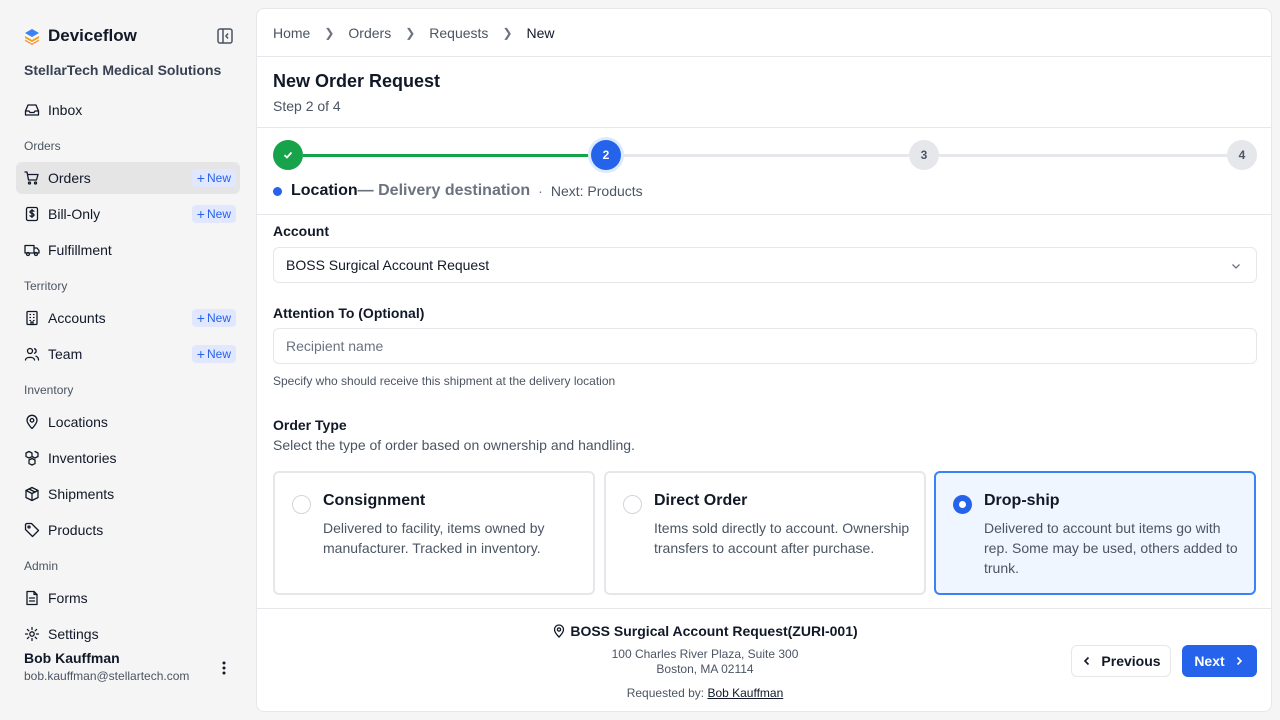 The image size is (1280, 720). What do you see at coordinates (32, 458) in the screenshot?
I see `boxes-icon` at bounding box center [32, 458].